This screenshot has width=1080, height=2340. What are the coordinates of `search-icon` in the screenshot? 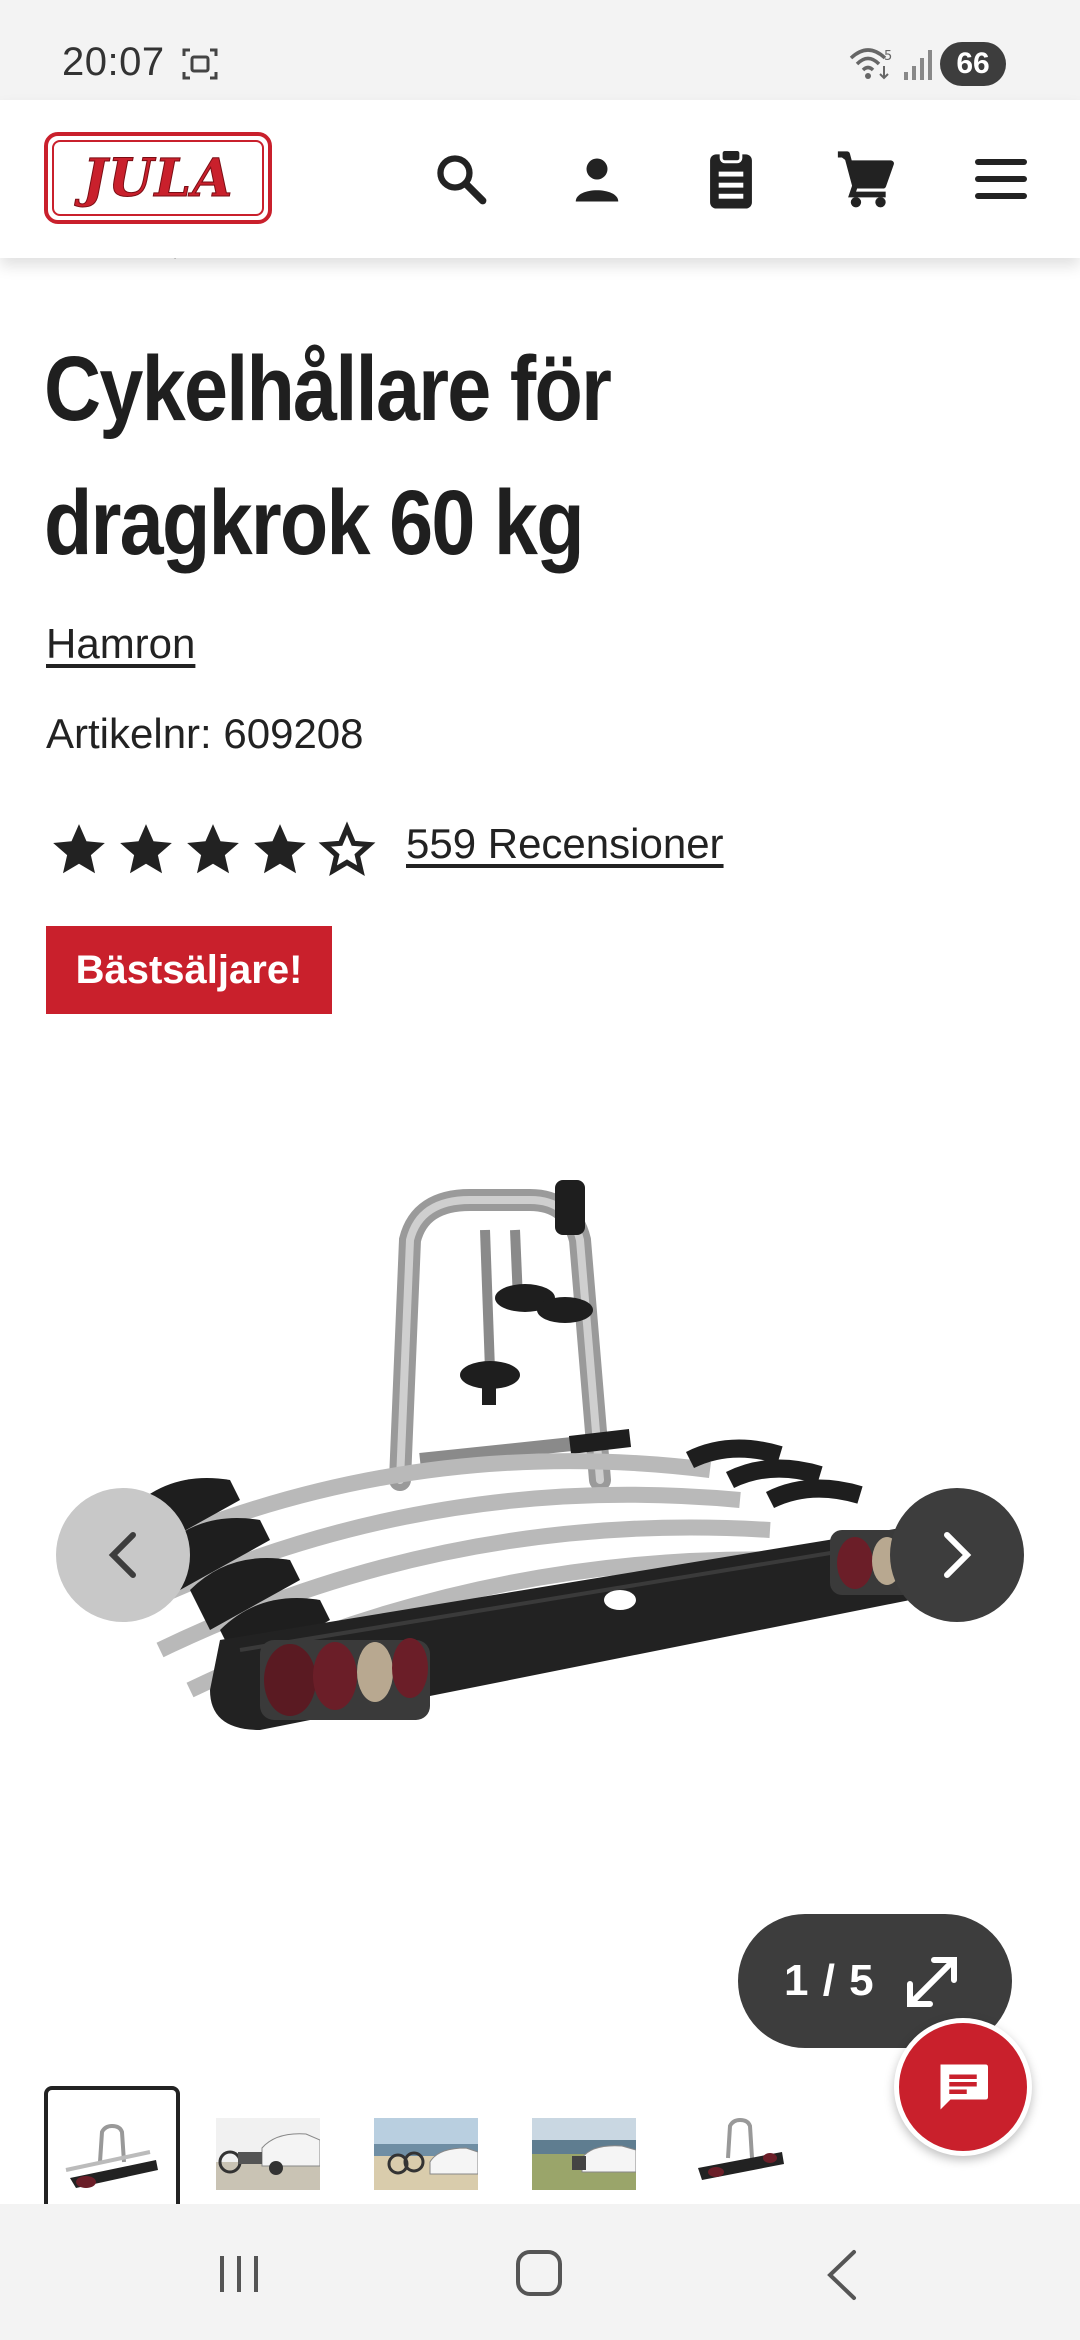 It's located at (462, 180).